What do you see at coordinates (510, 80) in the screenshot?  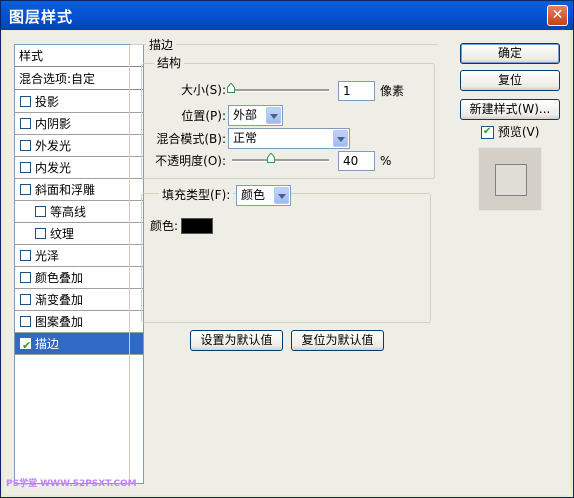 I see `reset-button: 复位` at bounding box center [510, 80].